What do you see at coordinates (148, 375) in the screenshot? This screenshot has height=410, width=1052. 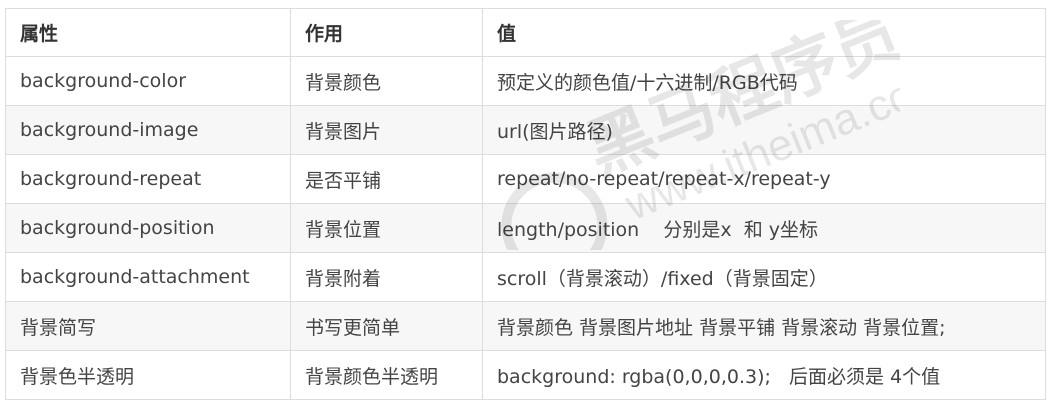 I see `cell-property: 背景色半透明` at bounding box center [148, 375].